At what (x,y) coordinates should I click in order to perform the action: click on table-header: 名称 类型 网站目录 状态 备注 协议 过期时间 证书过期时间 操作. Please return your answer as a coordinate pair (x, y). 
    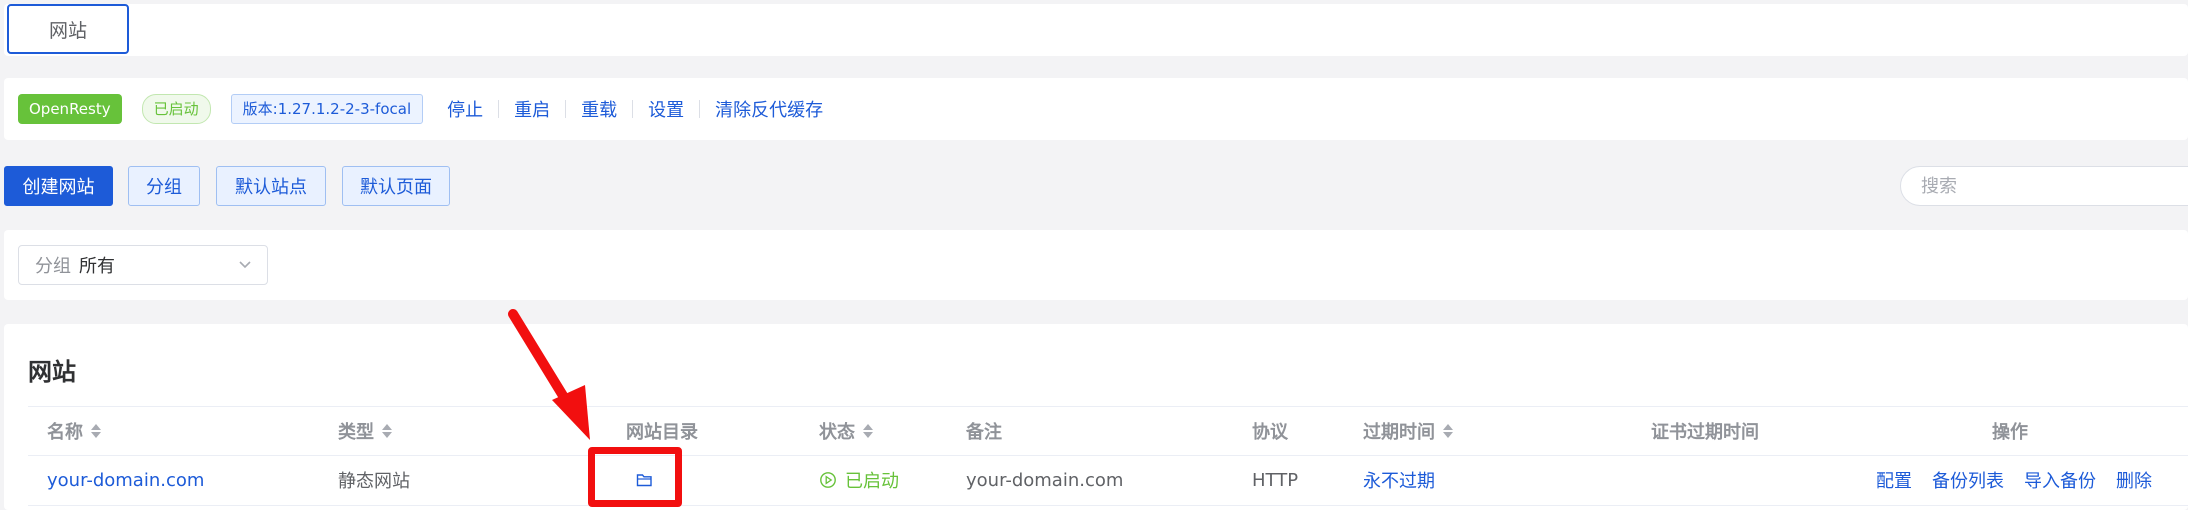
    Looking at the image, I should click on (1108, 431).